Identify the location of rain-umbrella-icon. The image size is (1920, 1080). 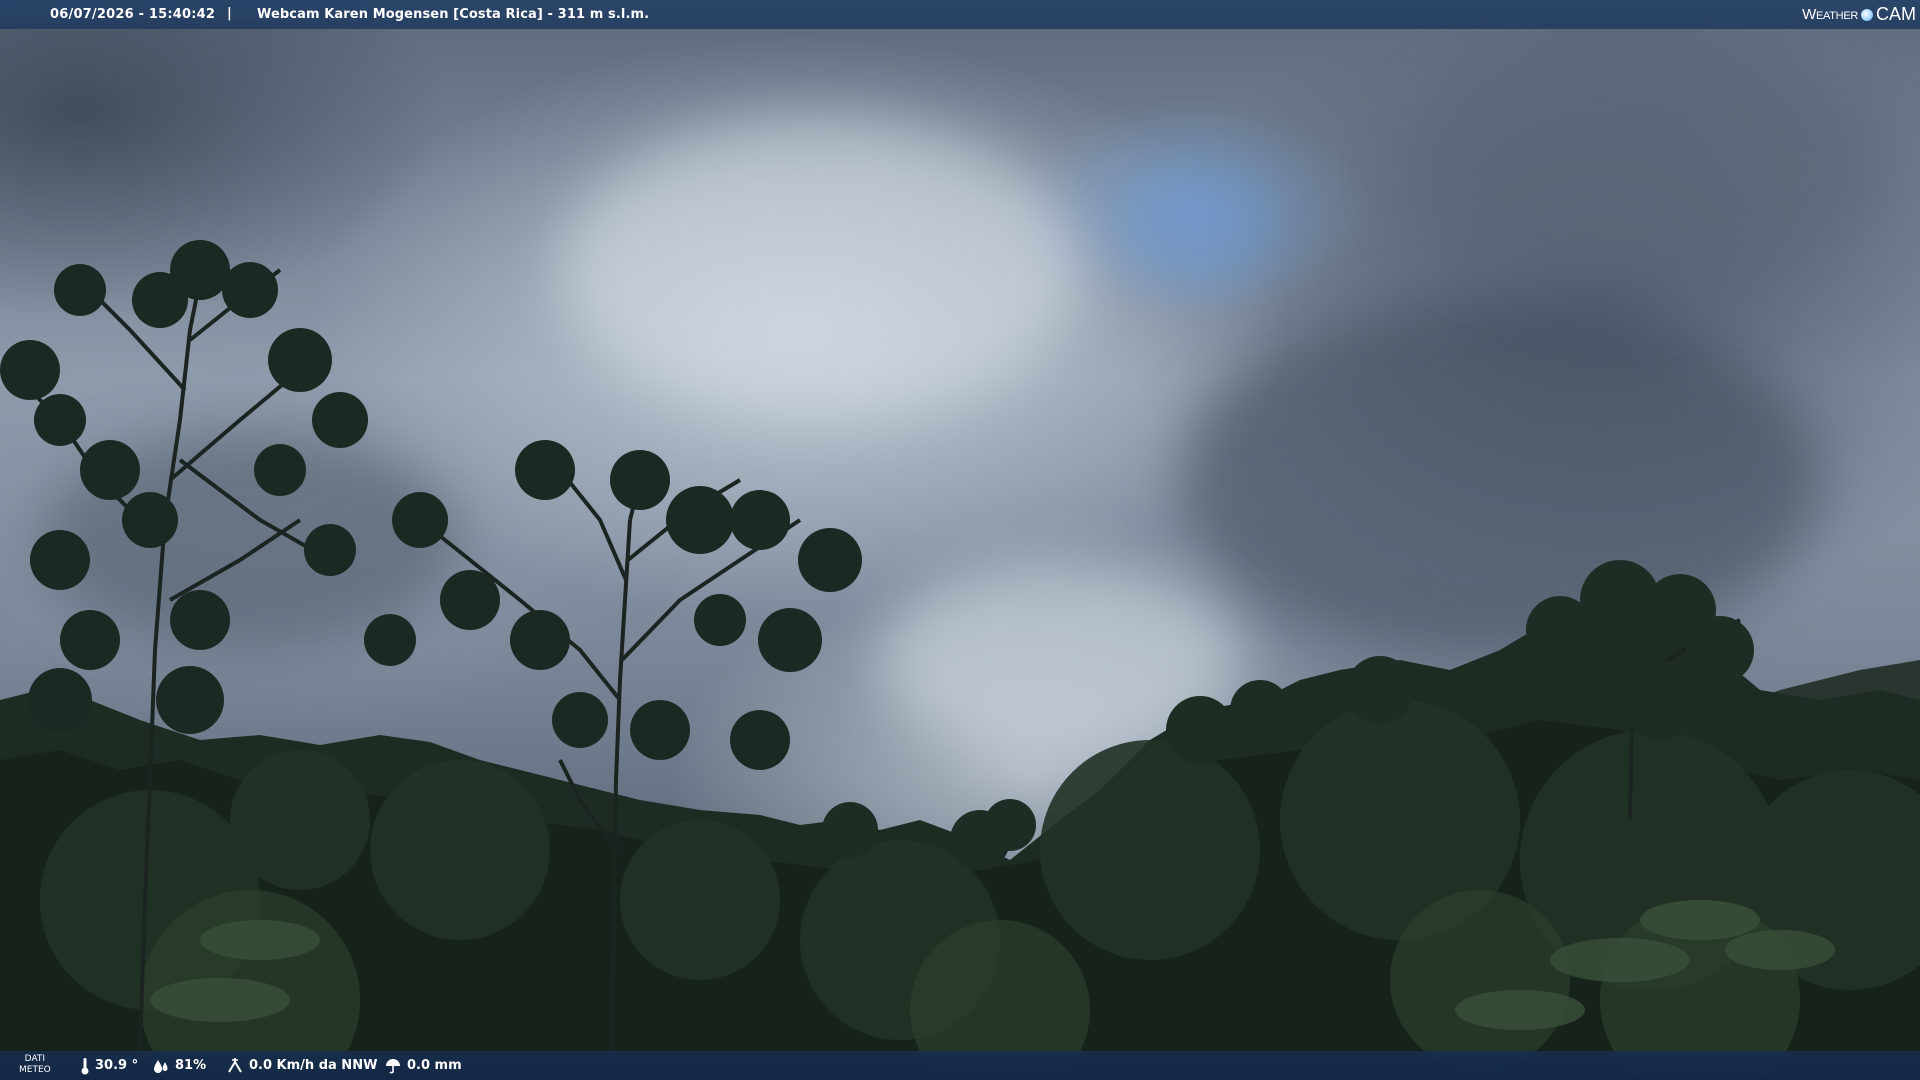
(393, 1065).